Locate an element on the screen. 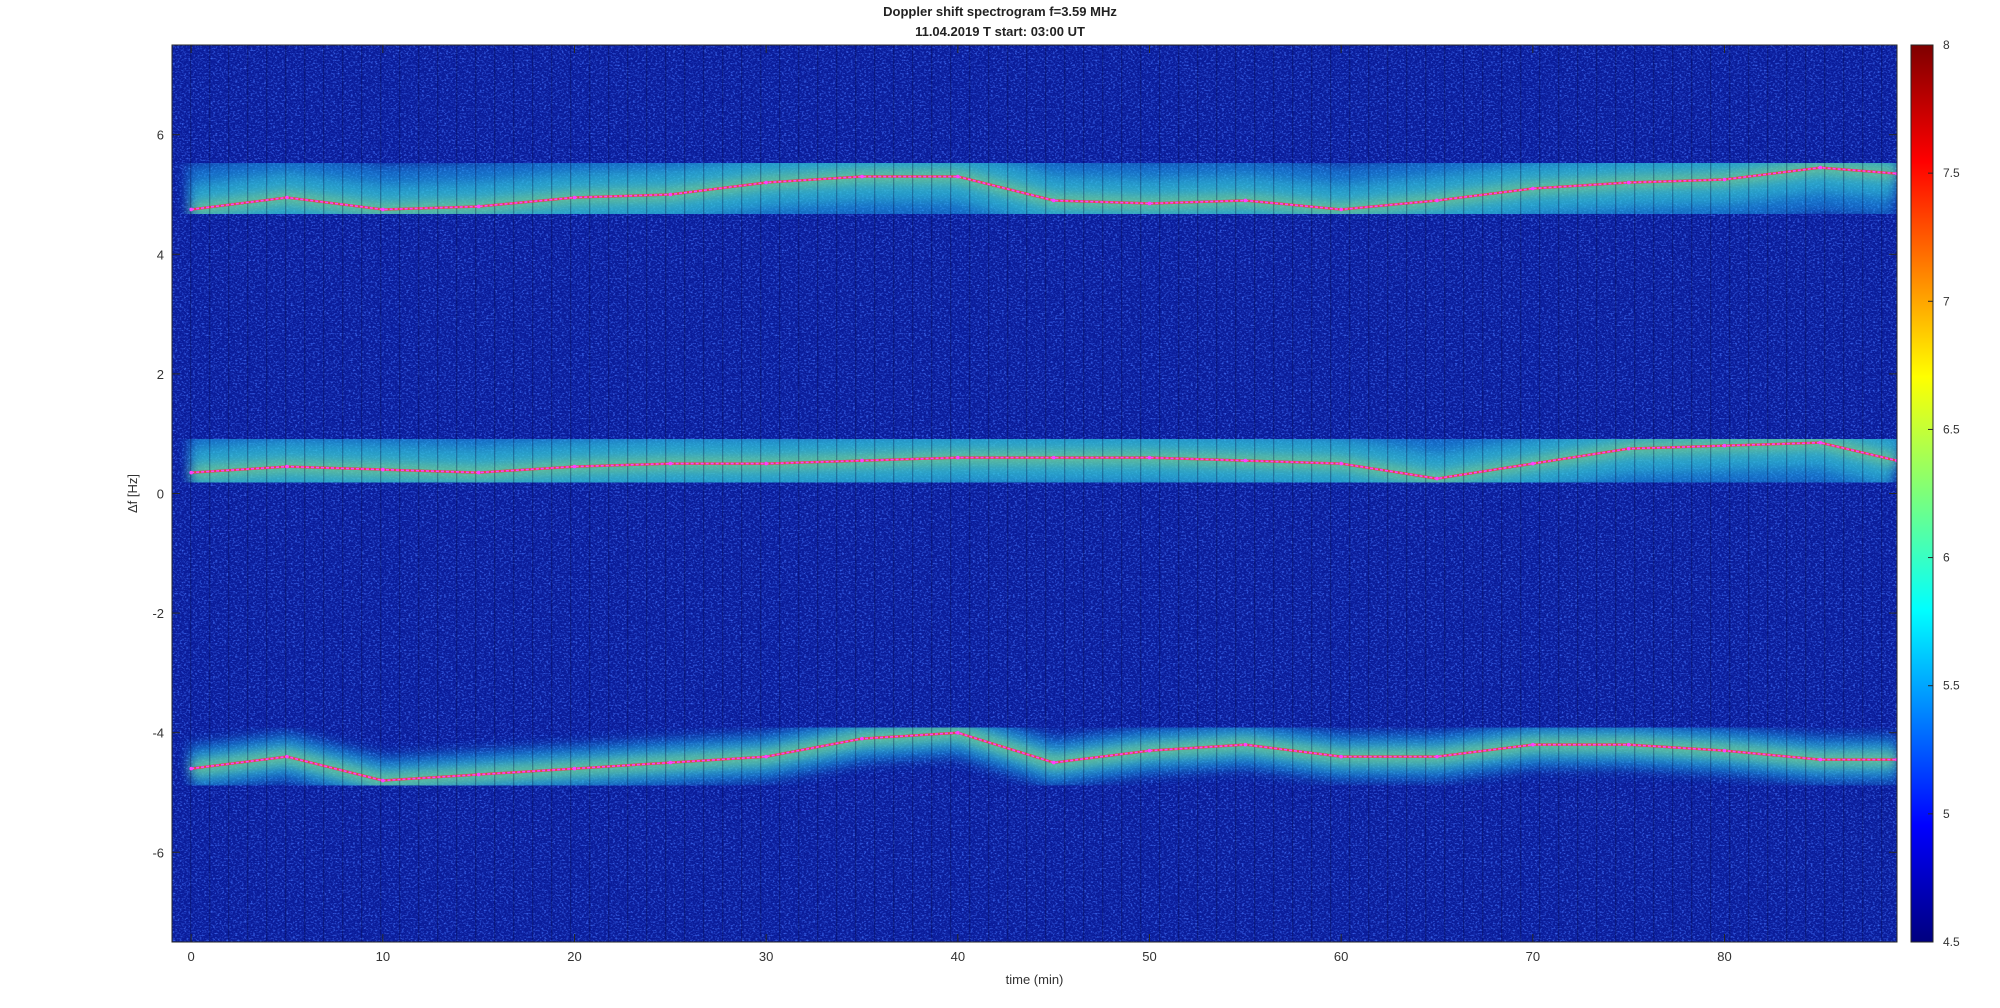 The height and width of the screenshot is (1008, 2000). y-tick-label: 0 is located at coordinates (160, 494).